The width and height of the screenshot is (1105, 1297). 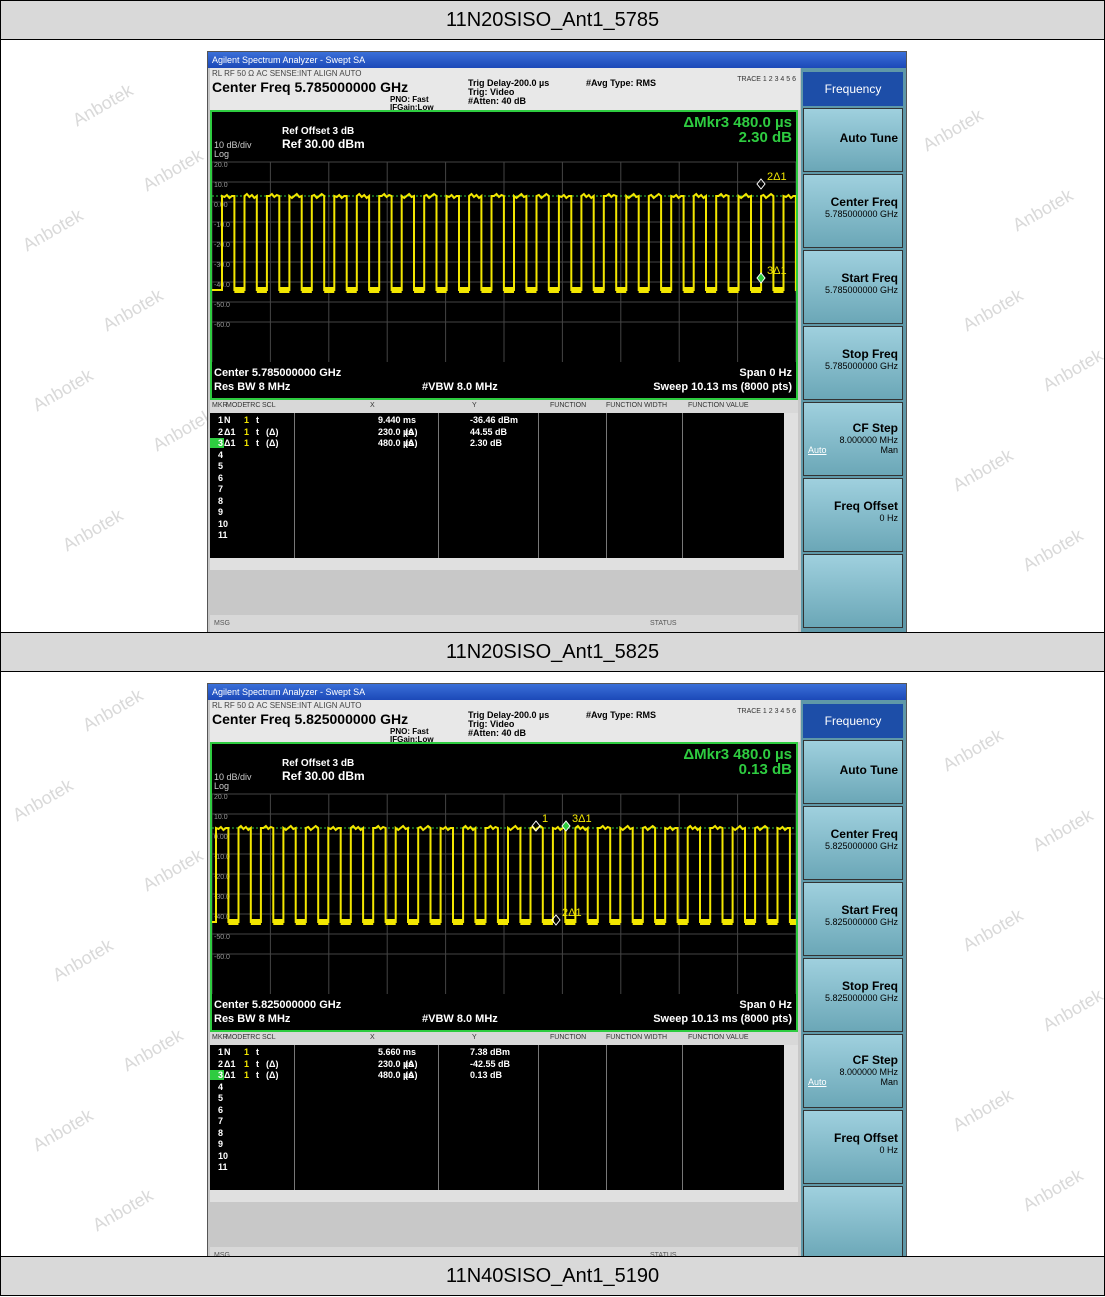 What do you see at coordinates (552, 652) in the screenshot?
I see `section-header-2: 11N20SISO_Ant1_5825` at bounding box center [552, 652].